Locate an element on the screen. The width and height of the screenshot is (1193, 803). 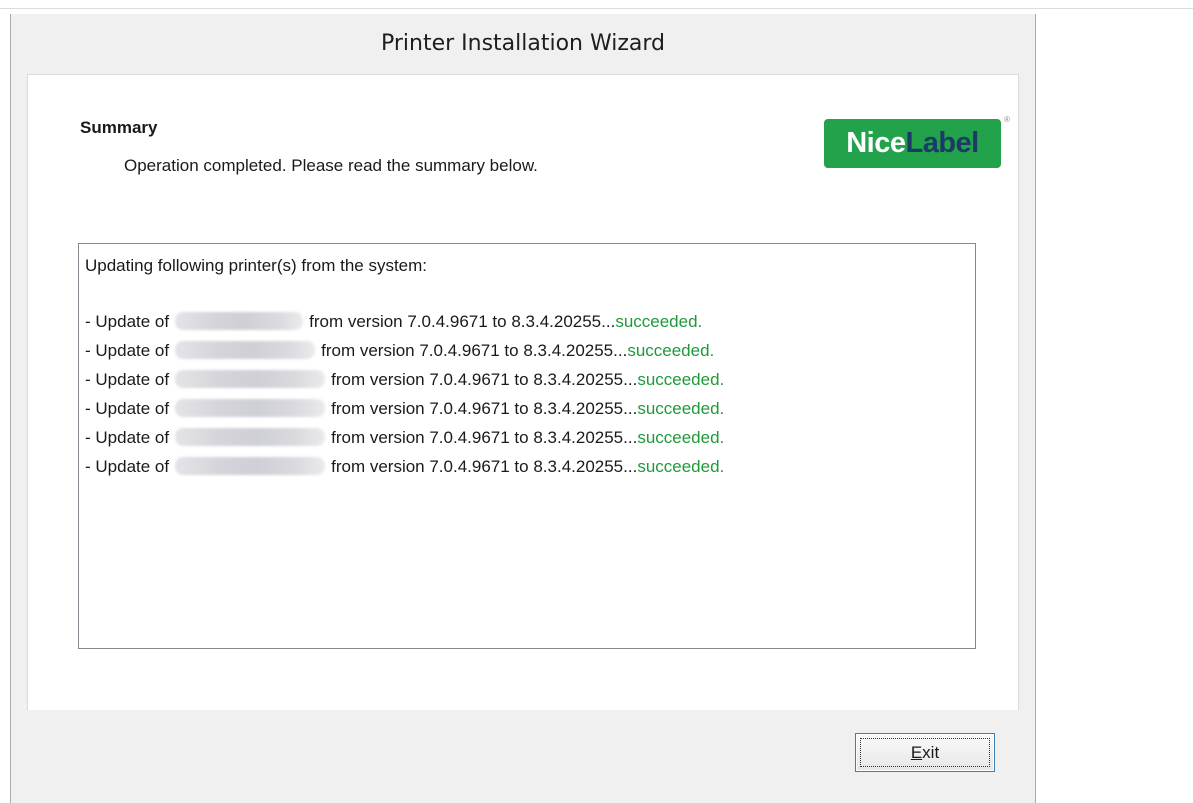
logo-nice-text: Nice is located at coordinates (876, 143).